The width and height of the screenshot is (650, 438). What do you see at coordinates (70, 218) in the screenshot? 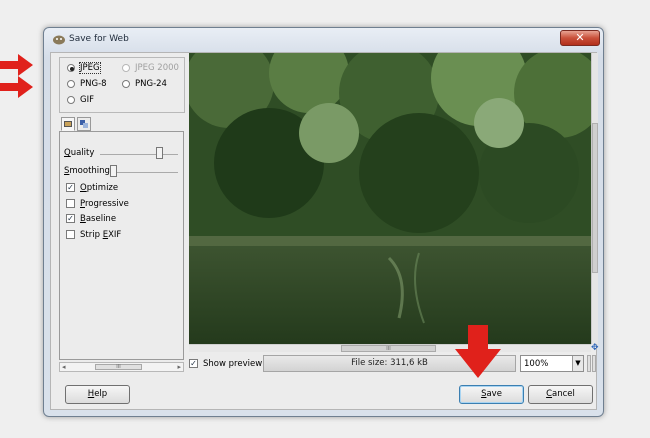
I see `baseline-checkbox: ✓` at bounding box center [70, 218].